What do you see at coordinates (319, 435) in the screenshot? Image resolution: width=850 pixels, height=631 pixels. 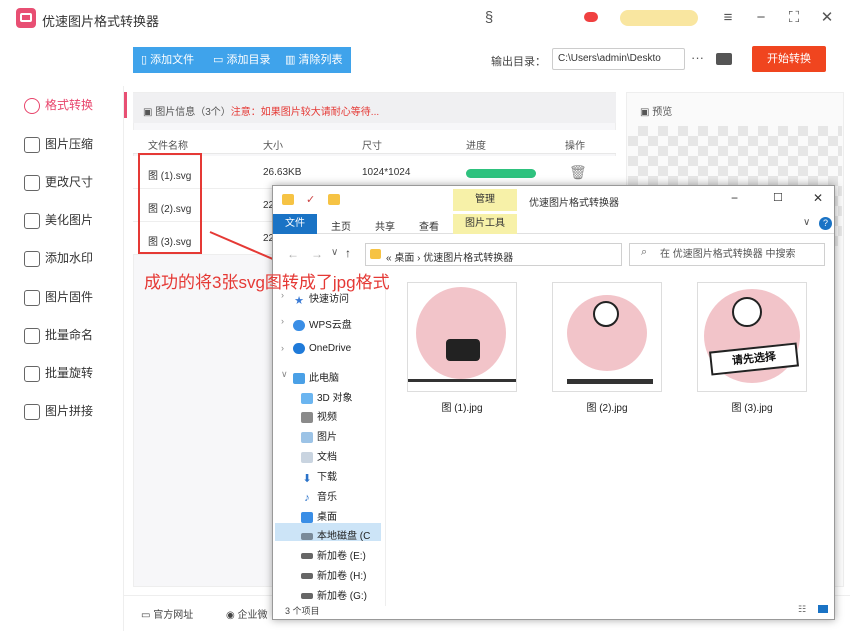 I see `nav-item-pictures: 图片` at bounding box center [319, 435].